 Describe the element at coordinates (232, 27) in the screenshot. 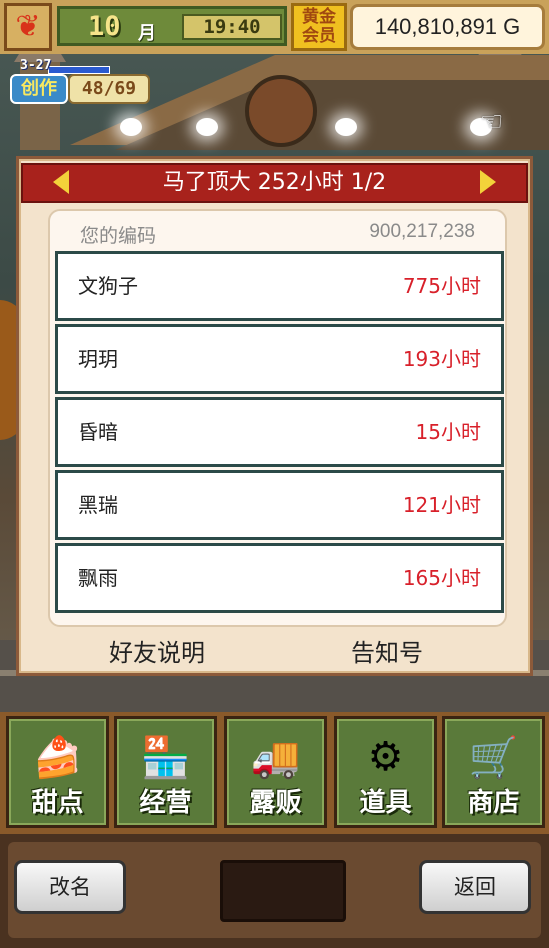

I see `clock-time: 19:40` at that location.